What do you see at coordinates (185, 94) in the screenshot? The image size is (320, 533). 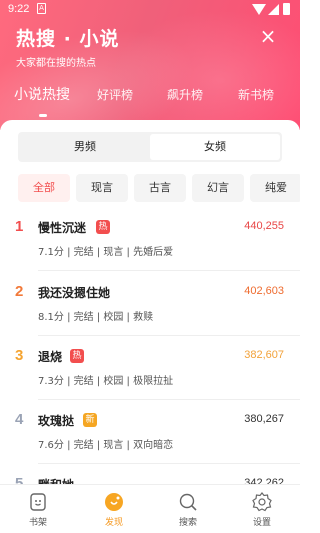 I see `tab-rising: 飙升榜` at bounding box center [185, 94].